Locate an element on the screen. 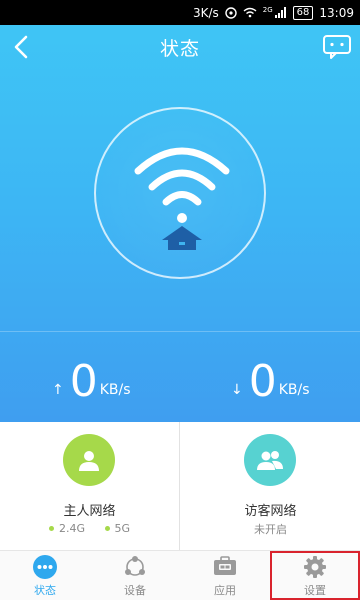 The image size is (360, 600). dots-icon is located at coordinates (45, 567).